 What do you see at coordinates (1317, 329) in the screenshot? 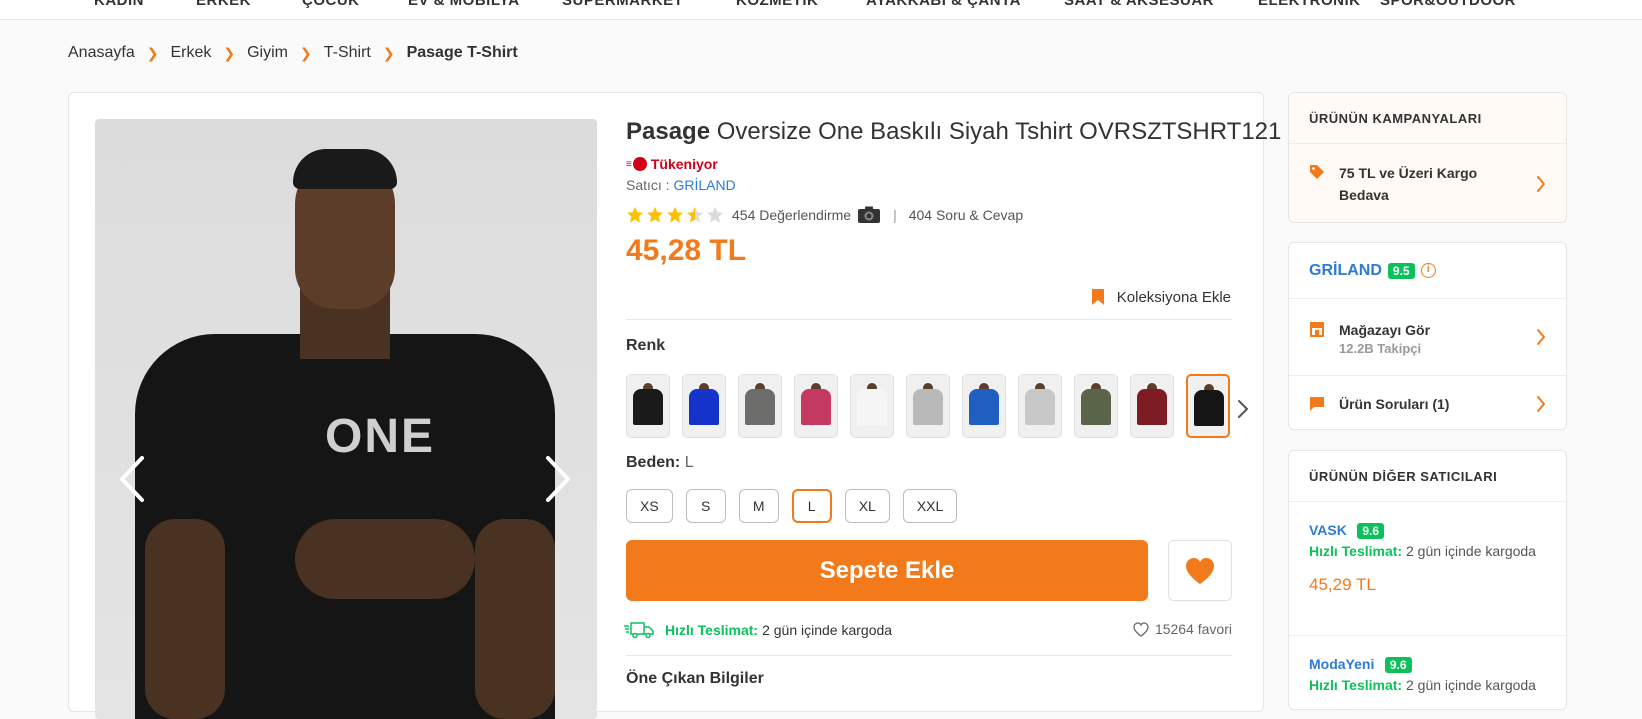
I see `store-icon` at bounding box center [1317, 329].